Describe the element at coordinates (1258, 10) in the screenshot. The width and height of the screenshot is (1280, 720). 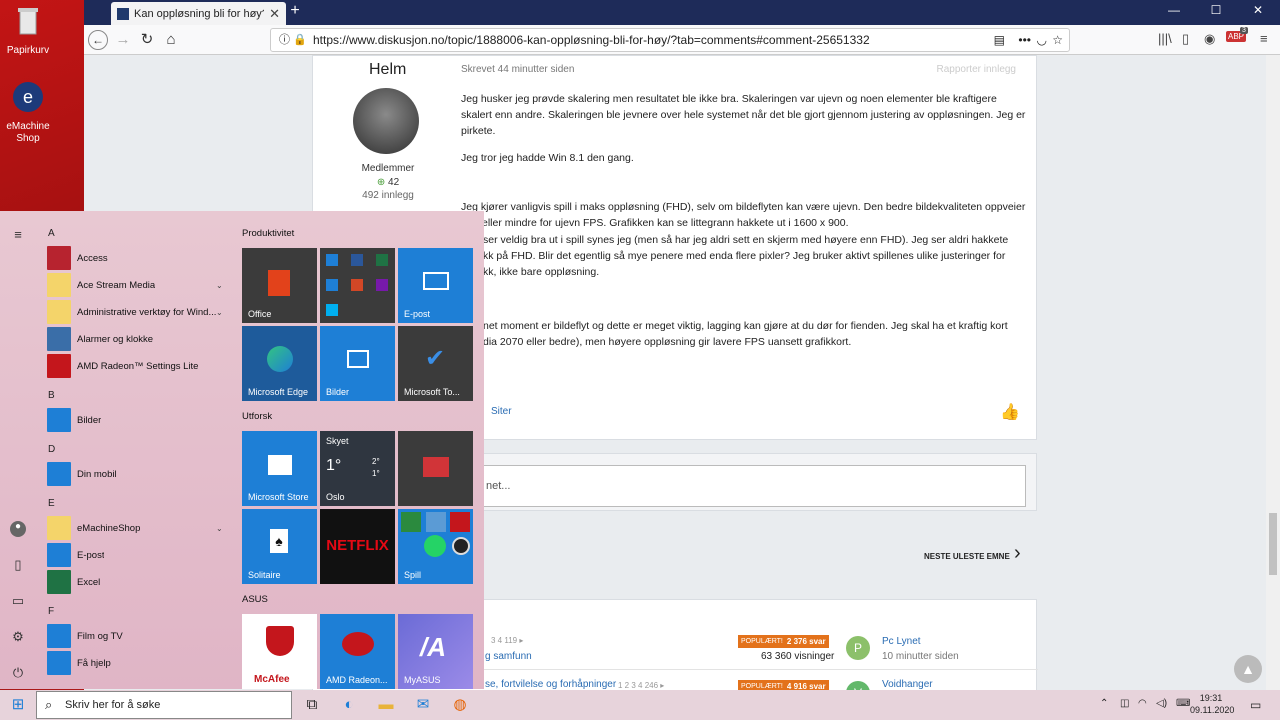
I see `close-window-button: ✕` at that location.